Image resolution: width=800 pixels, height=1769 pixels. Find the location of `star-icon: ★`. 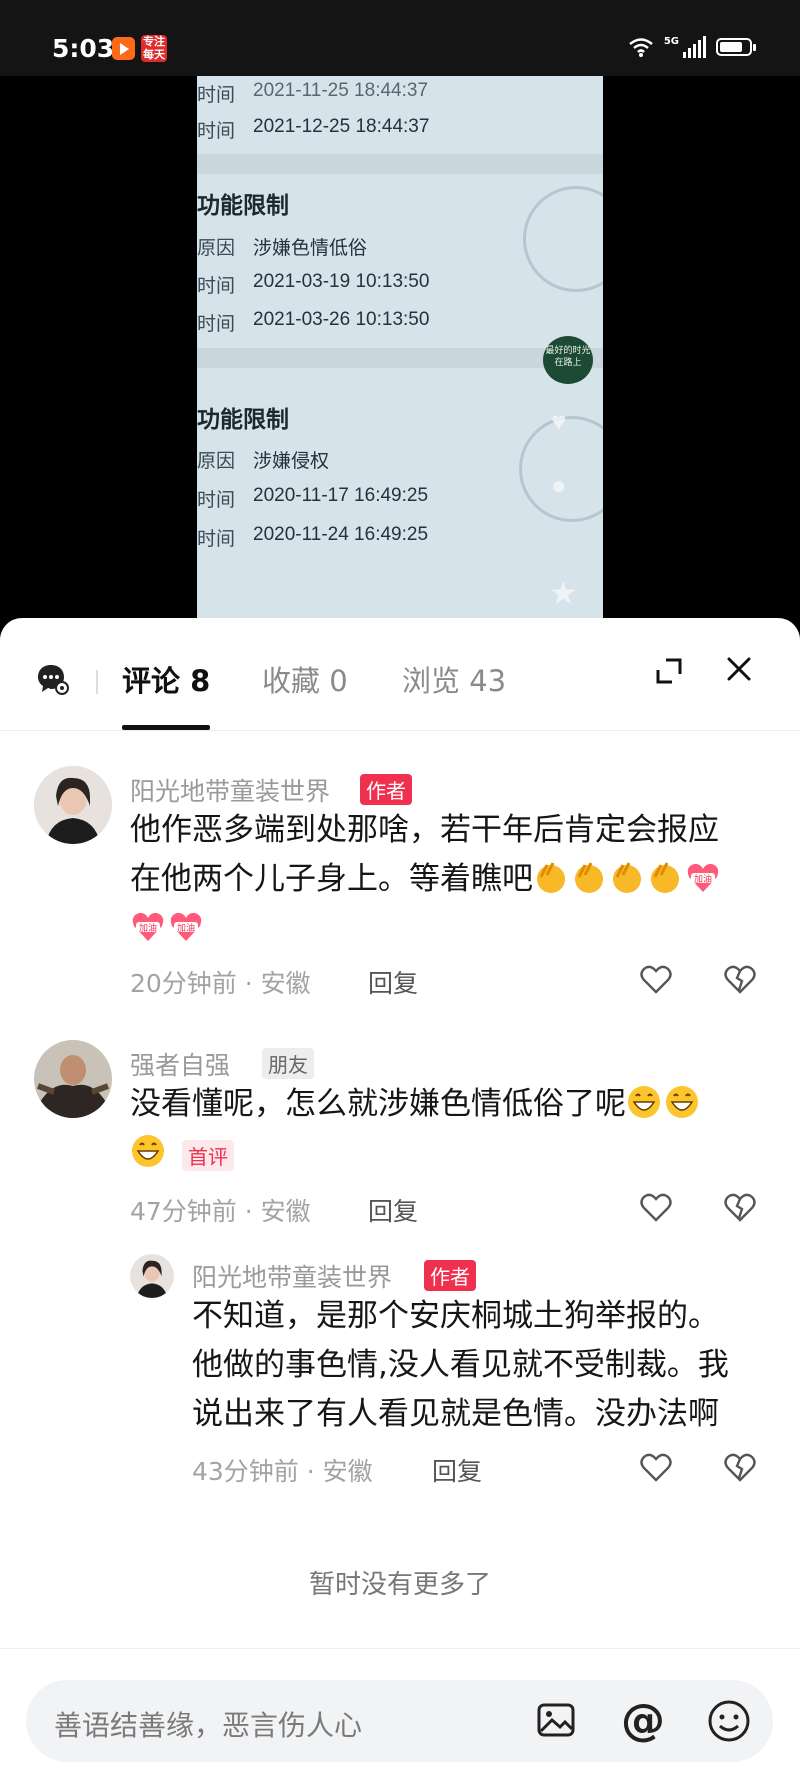

star-icon: ★ is located at coordinates (563, 593).